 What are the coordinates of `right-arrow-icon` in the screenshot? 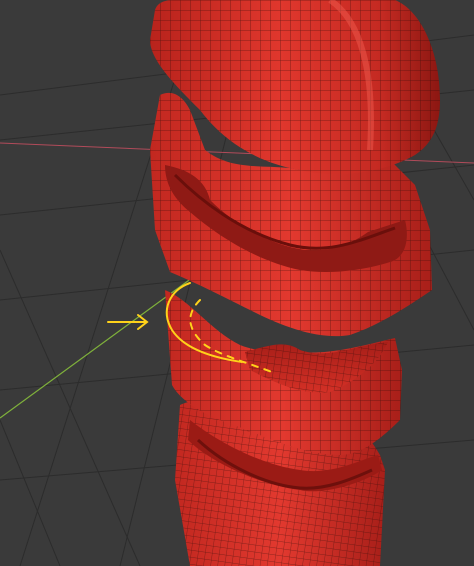 It's located at (128, 322).